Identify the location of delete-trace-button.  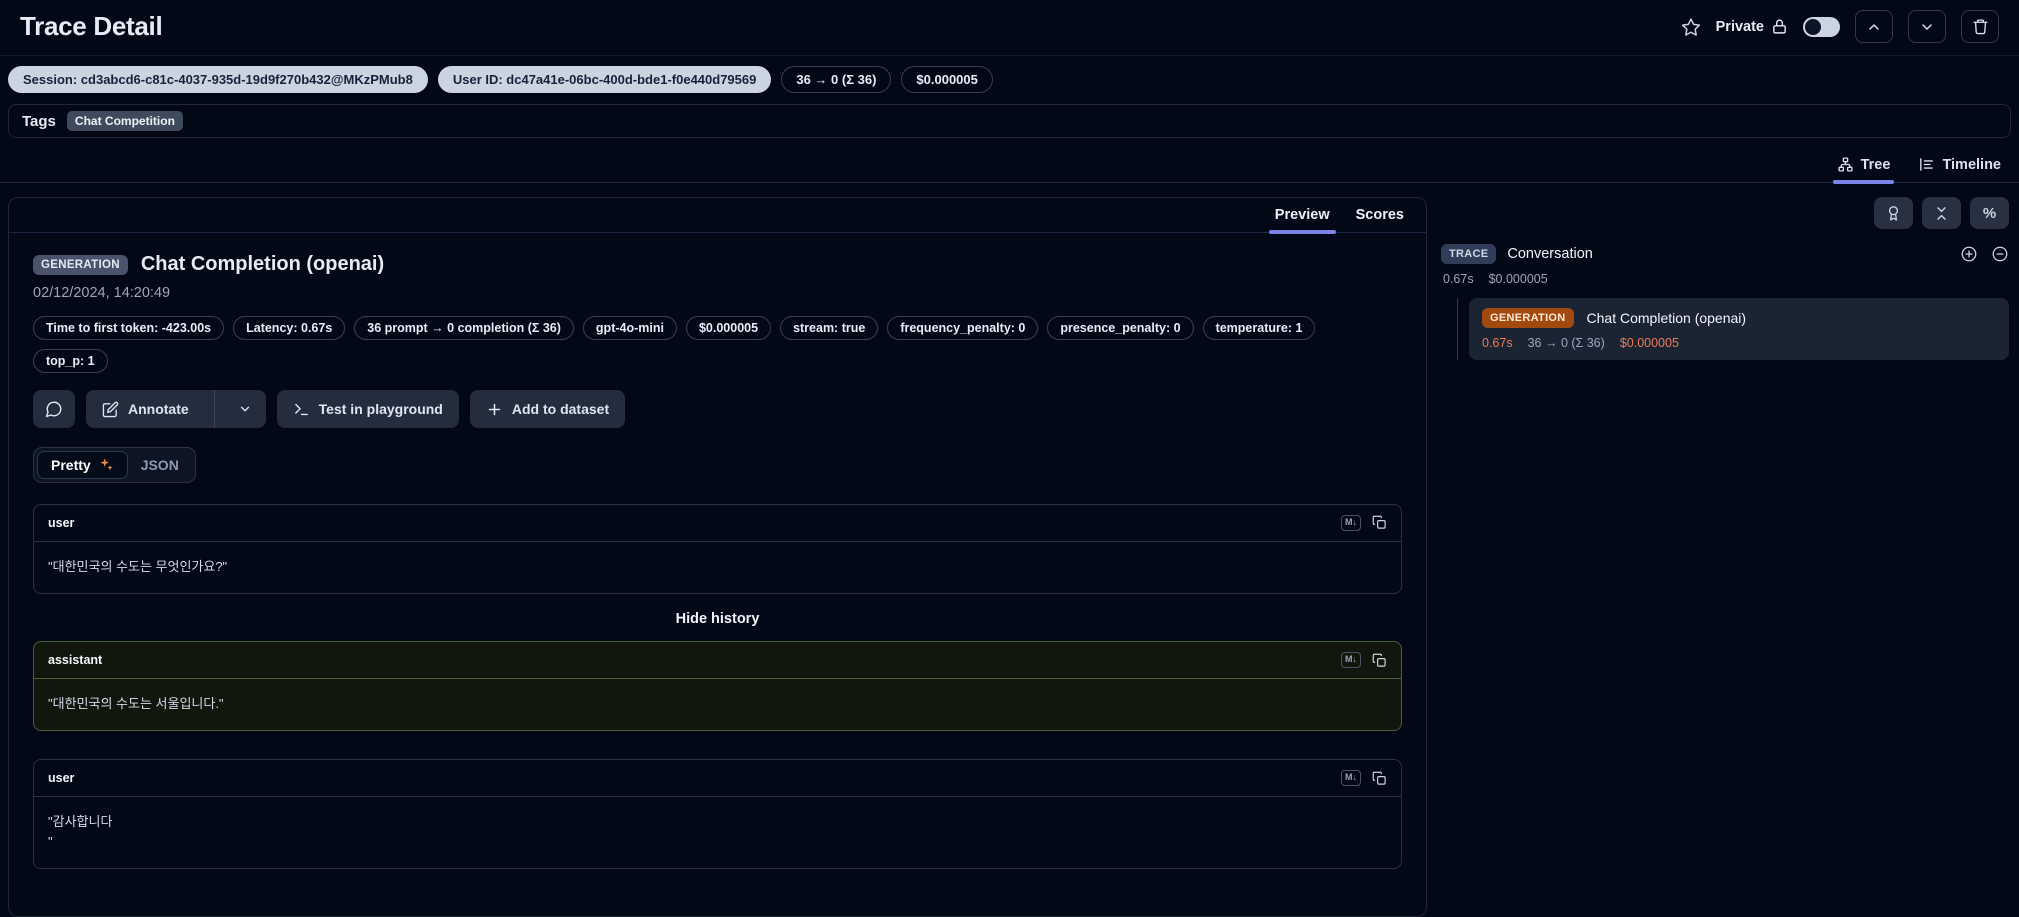
(1980, 26).